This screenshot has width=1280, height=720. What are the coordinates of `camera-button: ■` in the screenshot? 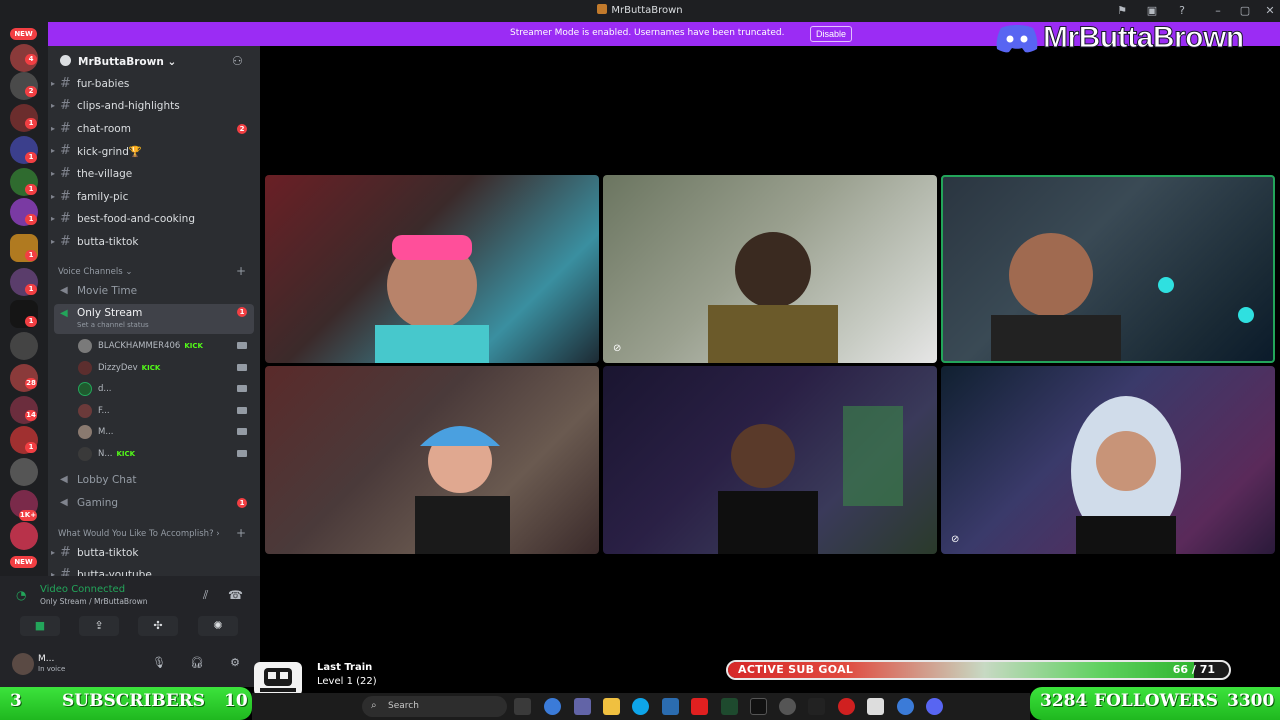 It's located at (40, 626).